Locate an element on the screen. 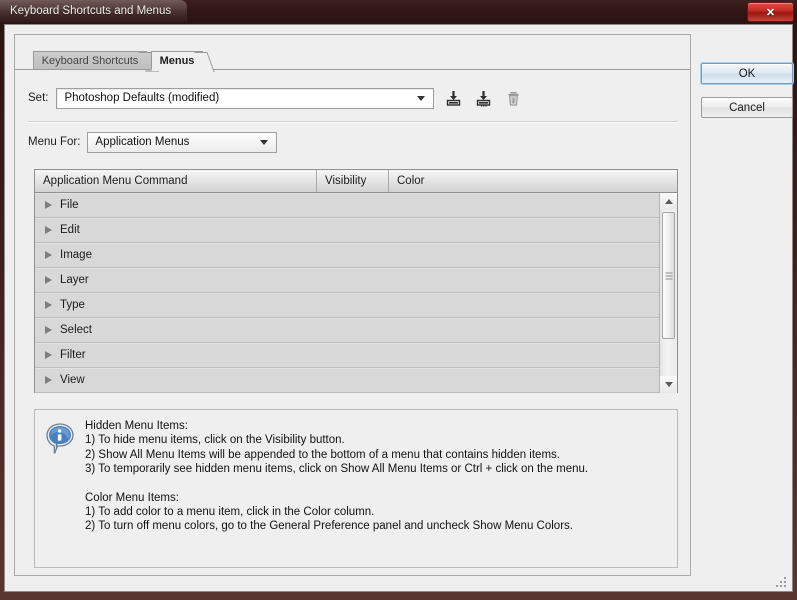 The image size is (797, 600). set-row: Set: Photoshop Defaults (modified) is located at coordinates (353, 98).